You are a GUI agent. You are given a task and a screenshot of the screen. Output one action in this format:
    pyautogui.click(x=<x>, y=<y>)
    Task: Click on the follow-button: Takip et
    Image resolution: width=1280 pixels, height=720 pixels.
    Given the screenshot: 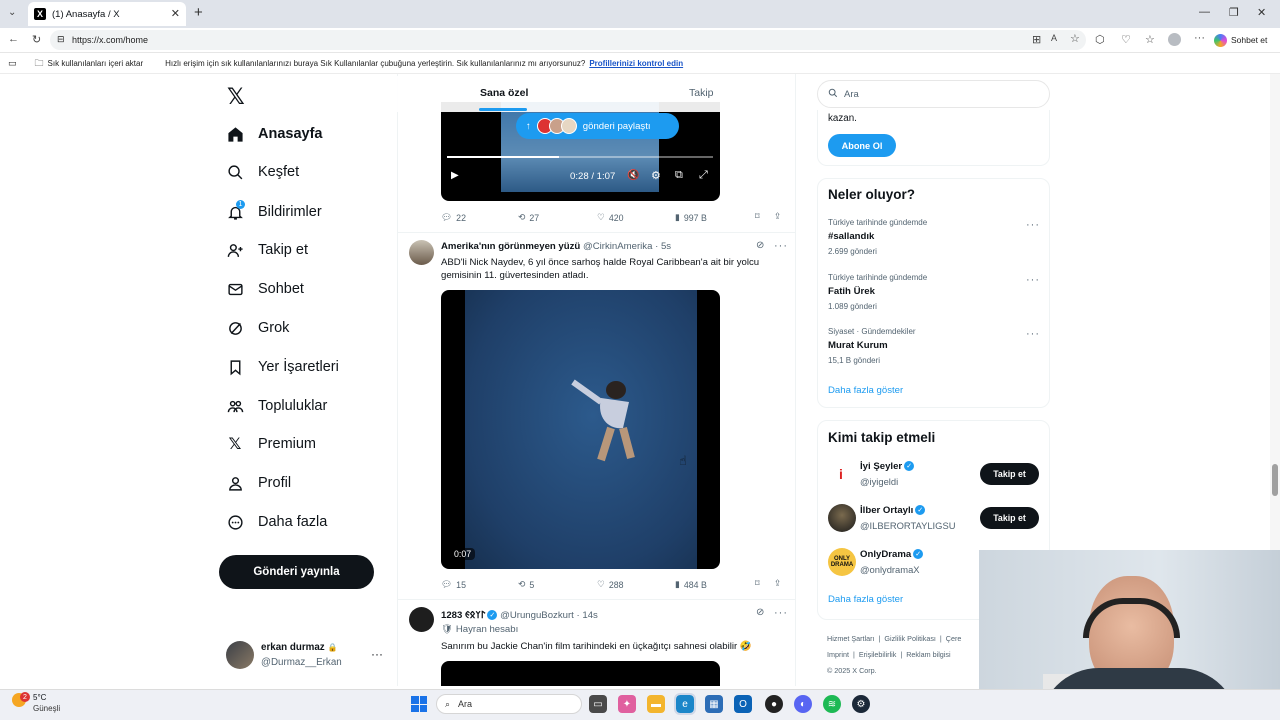 What is the action you would take?
    pyautogui.click(x=1009, y=474)
    